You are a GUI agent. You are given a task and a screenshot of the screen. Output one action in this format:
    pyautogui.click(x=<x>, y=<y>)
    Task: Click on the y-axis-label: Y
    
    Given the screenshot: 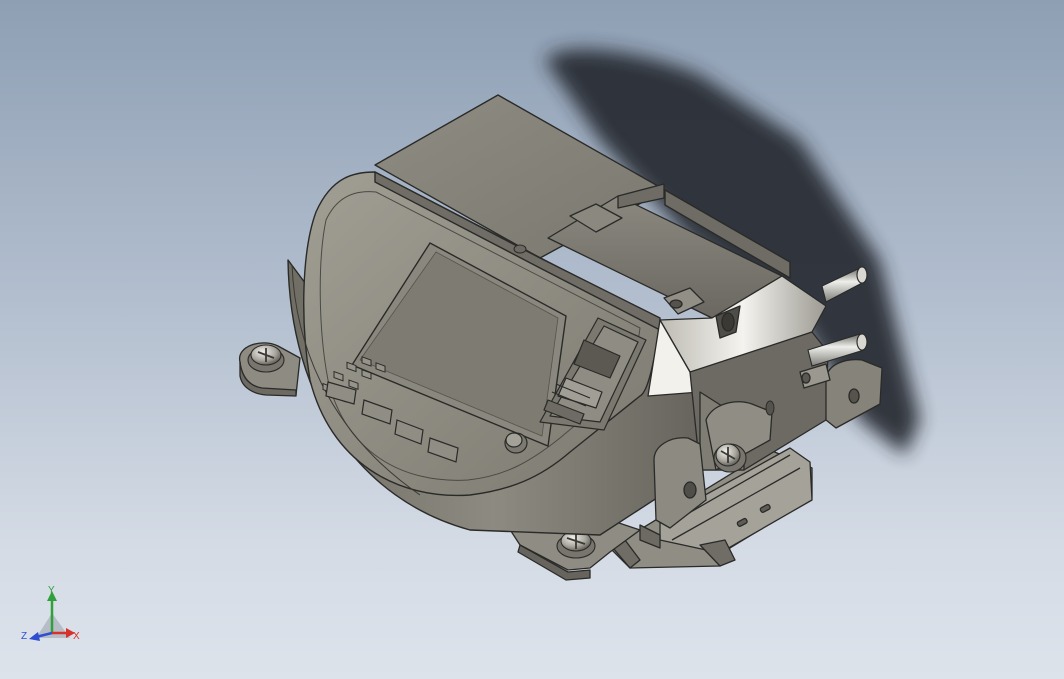 What is the action you would take?
    pyautogui.click(x=51, y=590)
    